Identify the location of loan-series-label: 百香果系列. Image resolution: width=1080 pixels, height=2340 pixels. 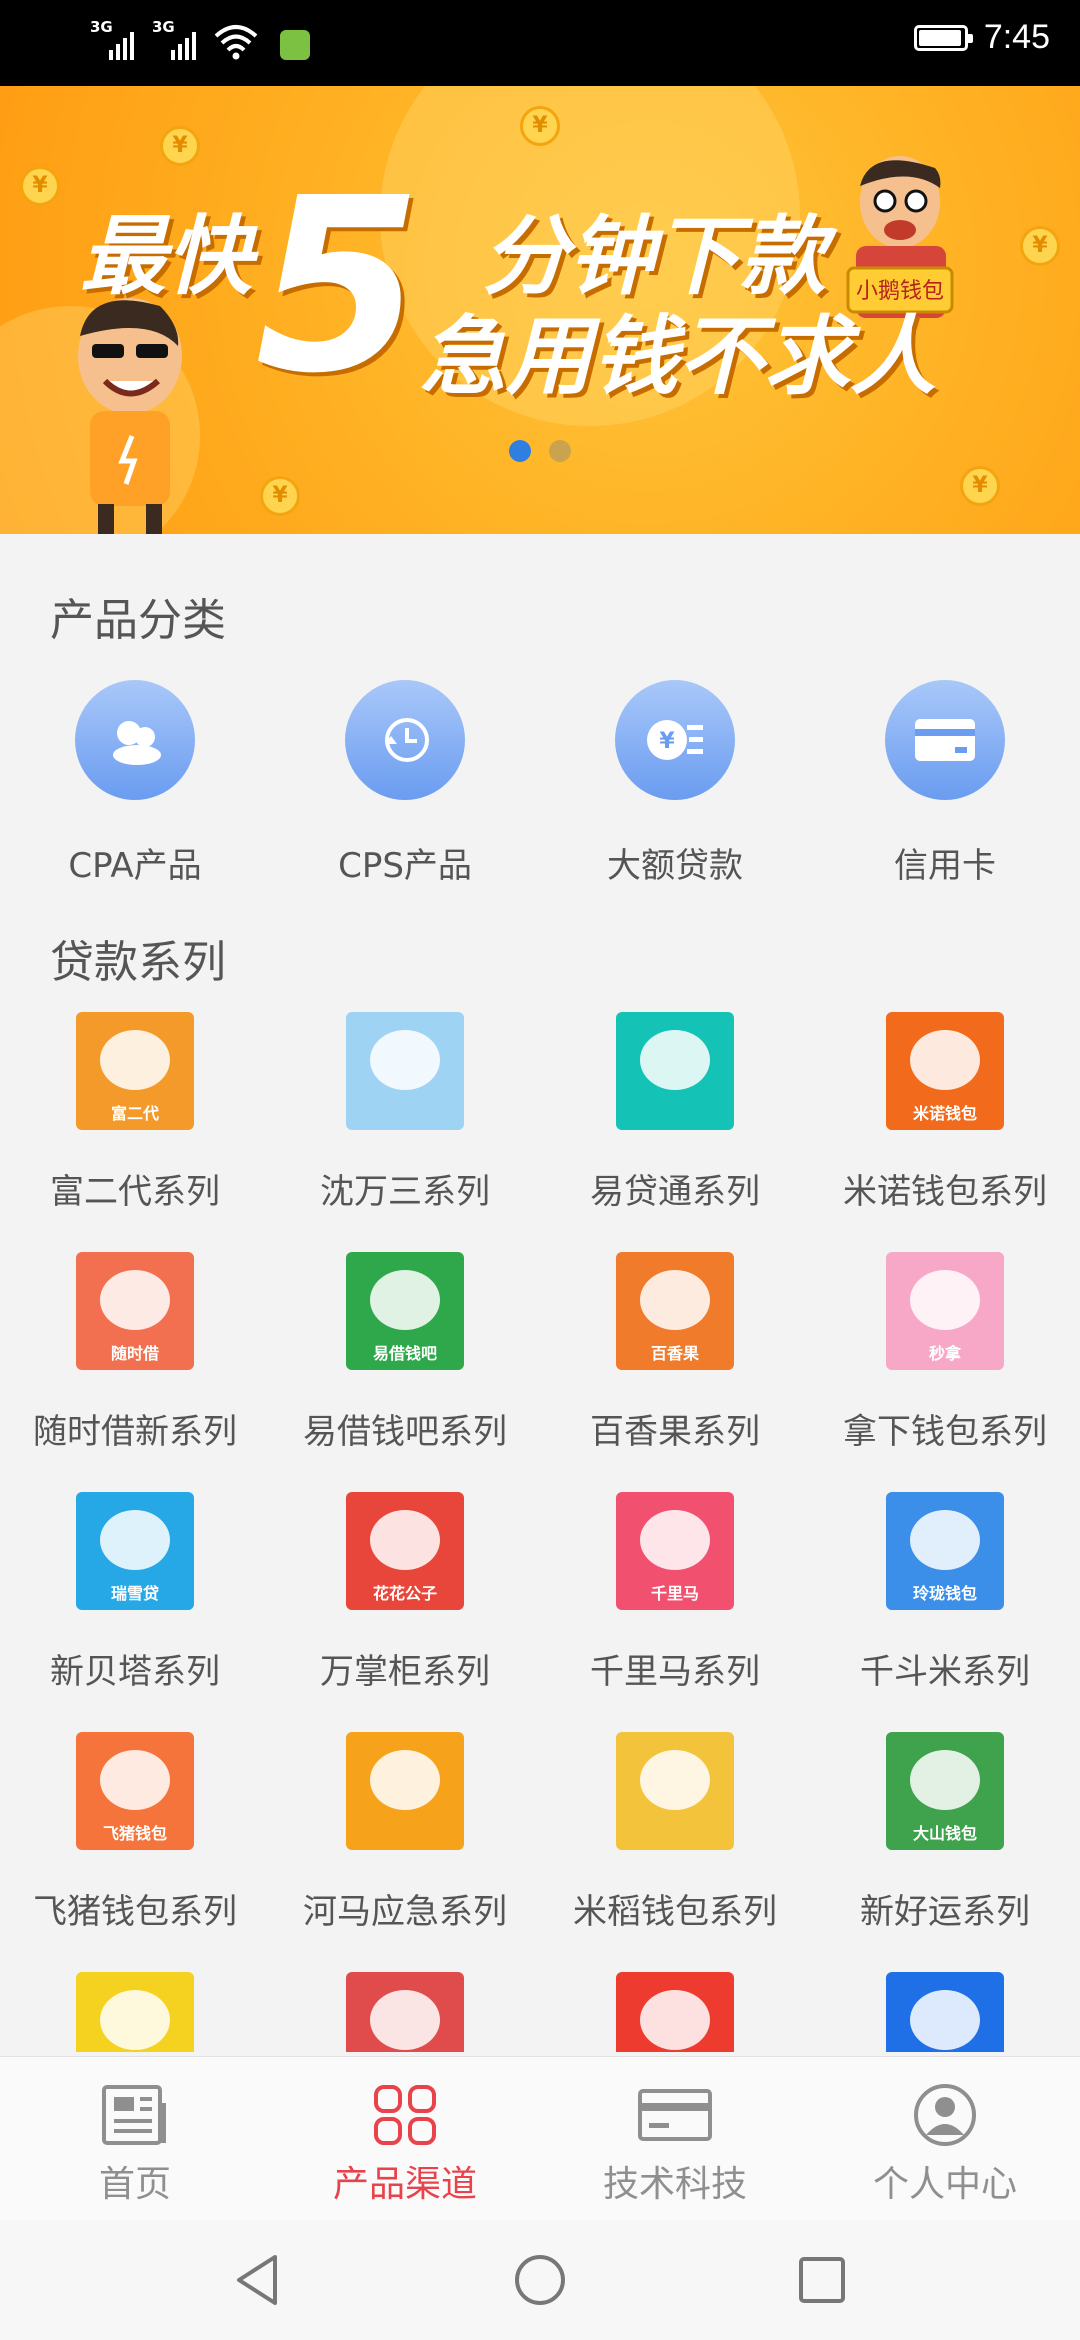
(675, 1432).